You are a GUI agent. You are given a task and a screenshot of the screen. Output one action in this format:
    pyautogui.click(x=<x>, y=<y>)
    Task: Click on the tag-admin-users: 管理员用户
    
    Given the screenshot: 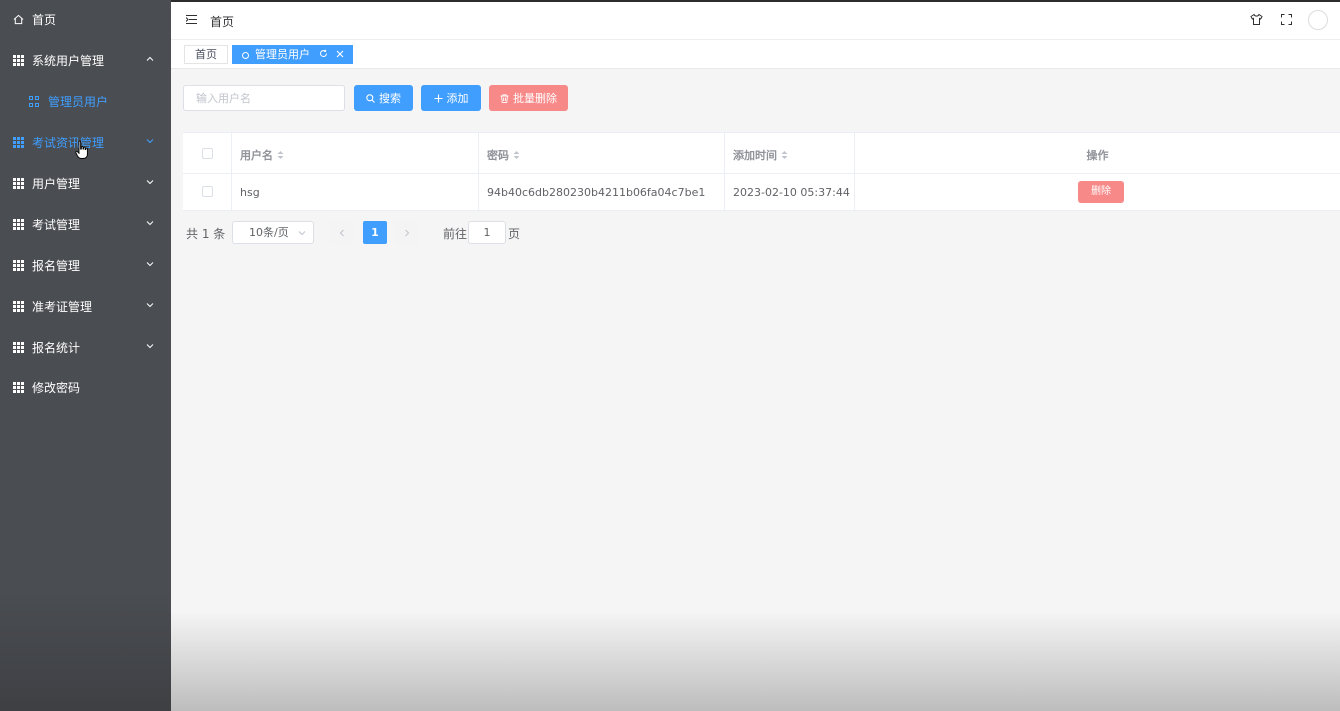 What is the action you would take?
    pyautogui.click(x=292, y=54)
    